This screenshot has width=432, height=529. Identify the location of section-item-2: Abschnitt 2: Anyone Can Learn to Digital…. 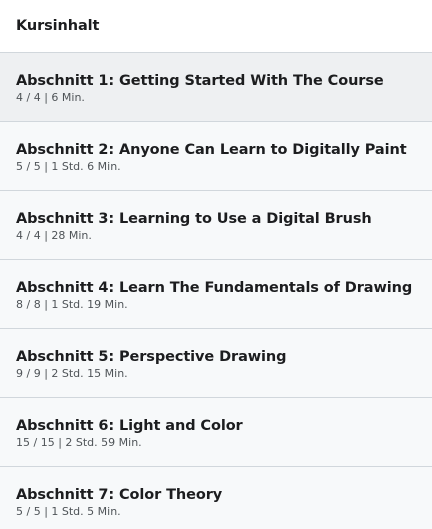
(216, 156).